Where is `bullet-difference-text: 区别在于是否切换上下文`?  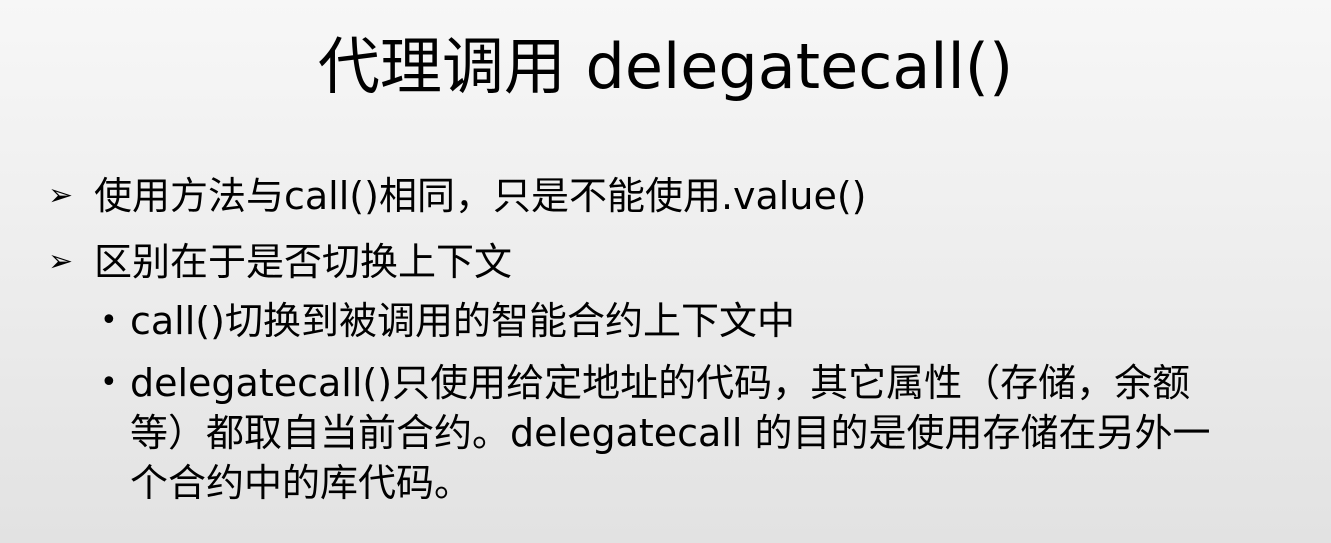 bullet-difference-text: 区别在于是否切换上下文 is located at coordinates (303, 262).